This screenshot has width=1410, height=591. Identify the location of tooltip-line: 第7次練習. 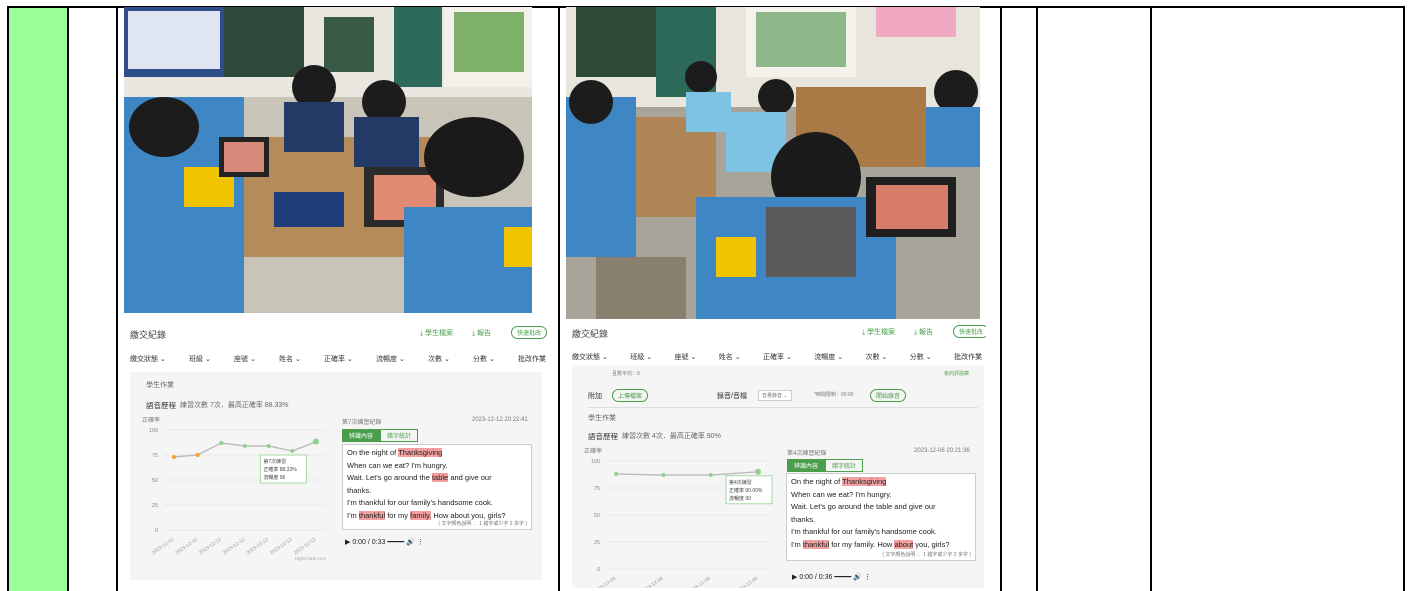
(274, 461).